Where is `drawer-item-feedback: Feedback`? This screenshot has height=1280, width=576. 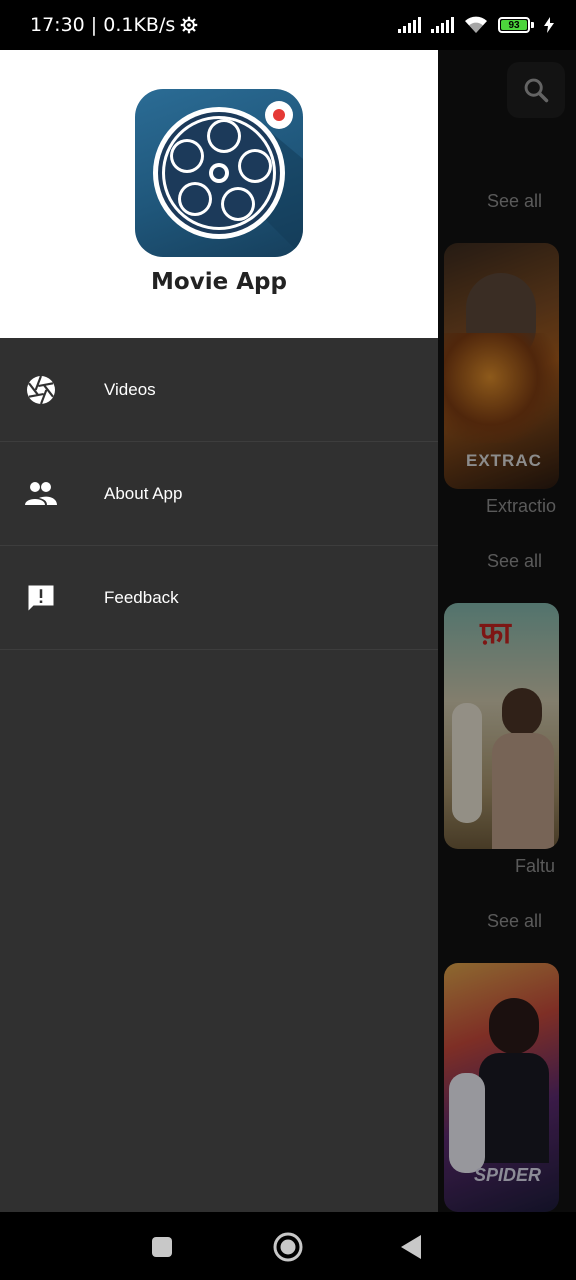 drawer-item-feedback: Feedback is located at coordinates (219, 598).